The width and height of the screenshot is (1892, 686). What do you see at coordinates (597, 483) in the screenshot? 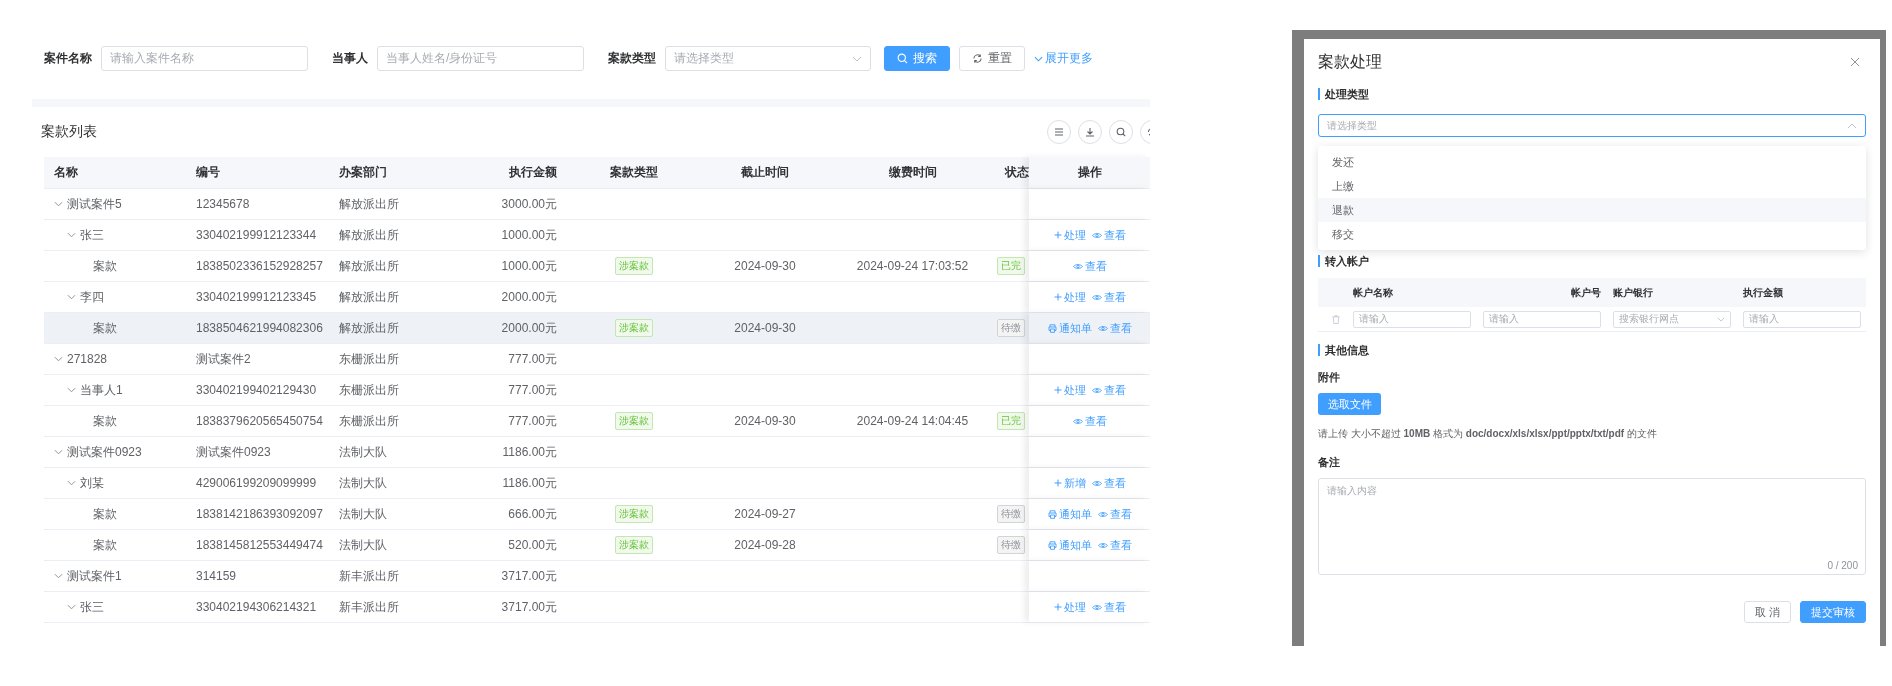
I see `table-row: 刘某 429006199209099999 法制大队 1186.00元 新增 查看` at bounding box center [597, 483].